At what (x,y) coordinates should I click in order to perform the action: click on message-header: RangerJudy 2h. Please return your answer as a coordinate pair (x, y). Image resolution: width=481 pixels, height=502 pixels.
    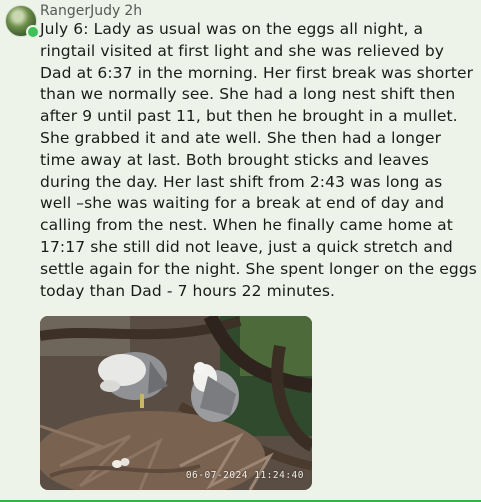
    Looking at the image, I should click on (91, 11).